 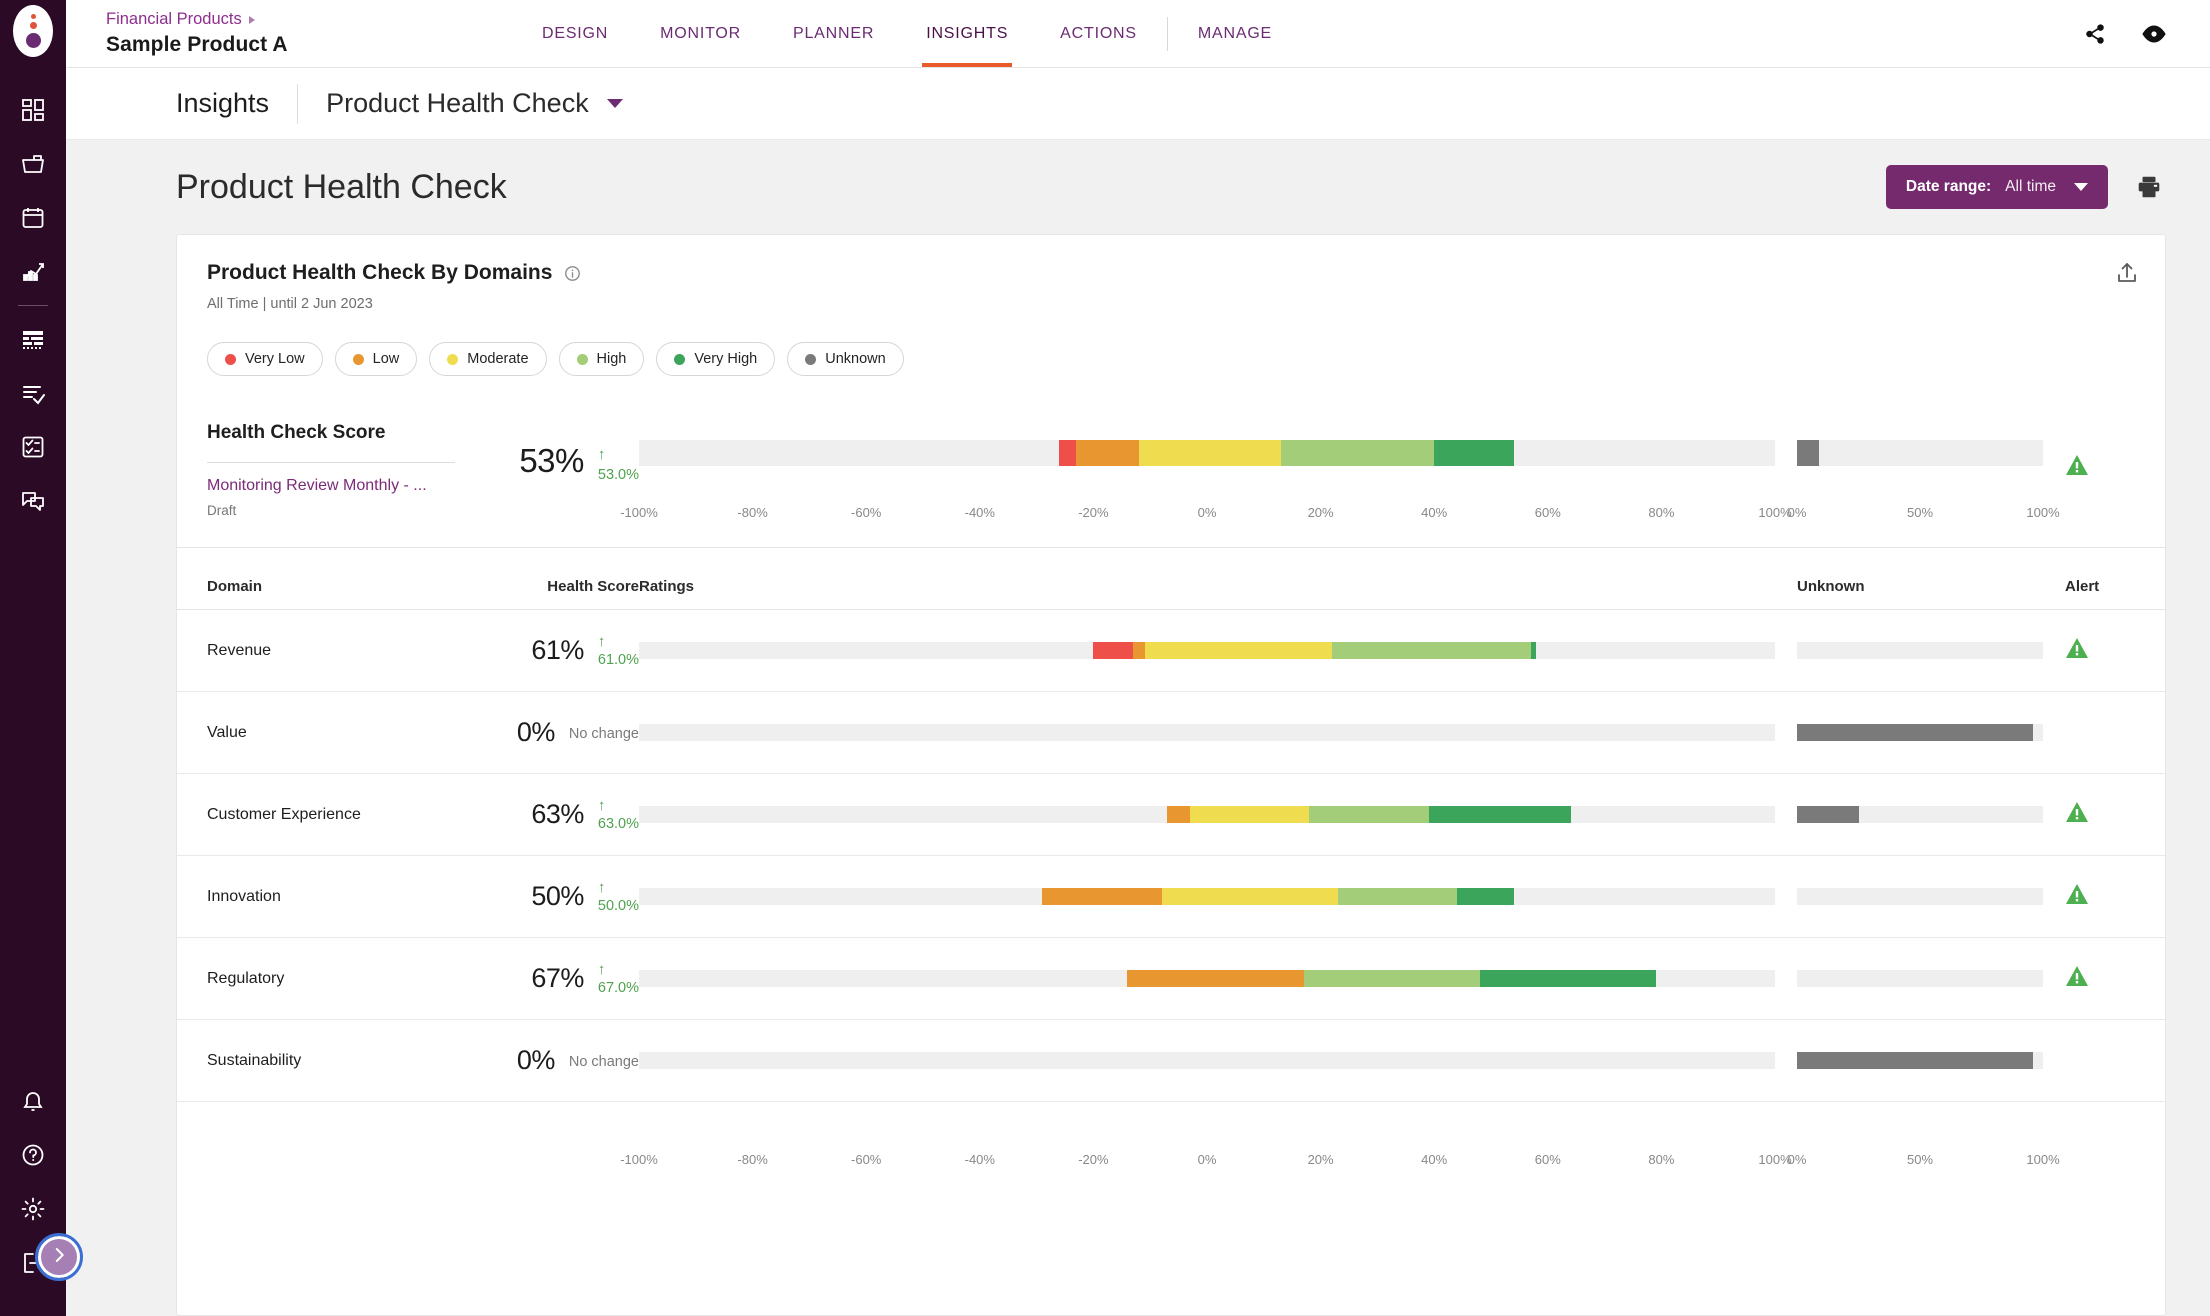 I want to click on rail-item-analytics, so click(x=33, y=272).